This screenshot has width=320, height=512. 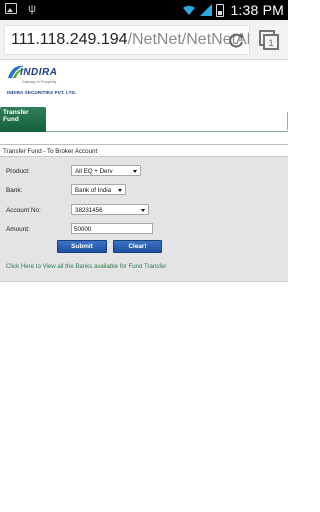 I want to click on battery-icon, so click(x=220, y=10).